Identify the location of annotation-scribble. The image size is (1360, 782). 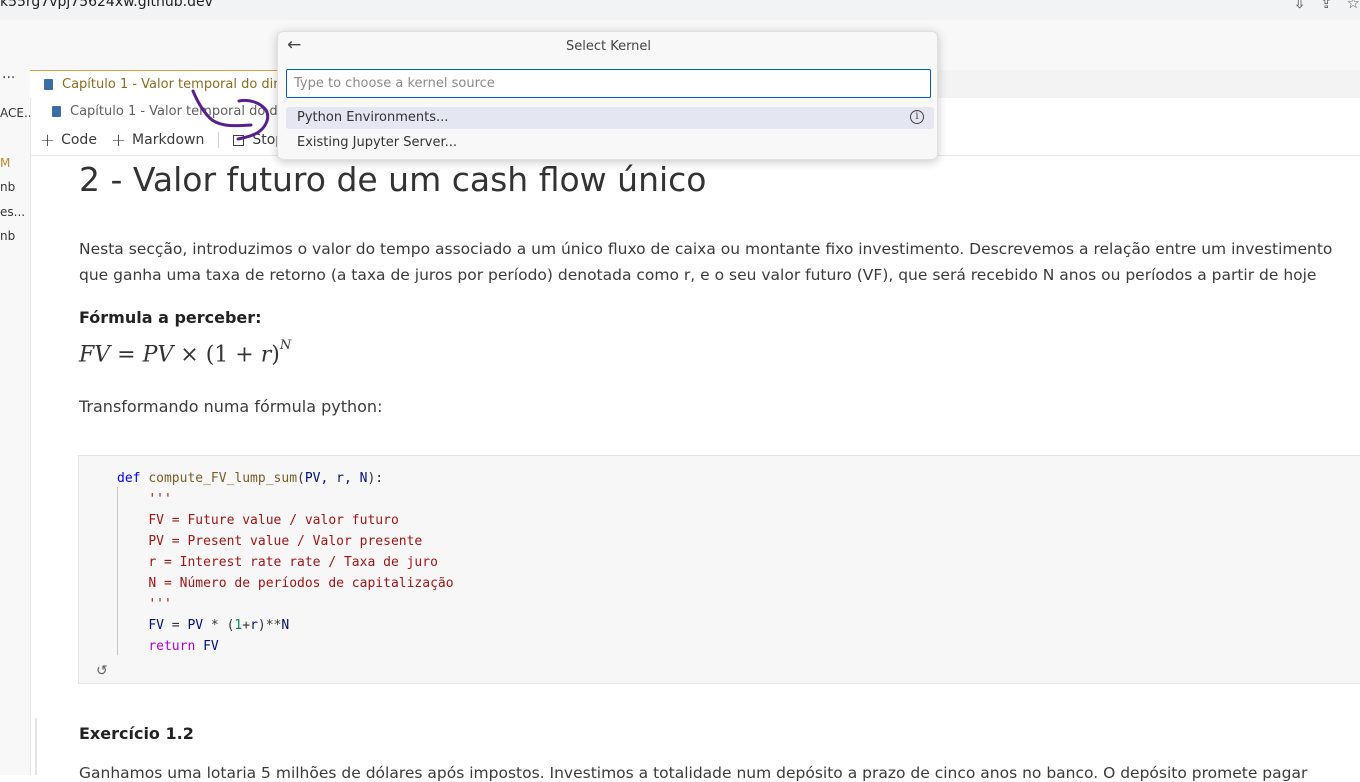
(230, 115).